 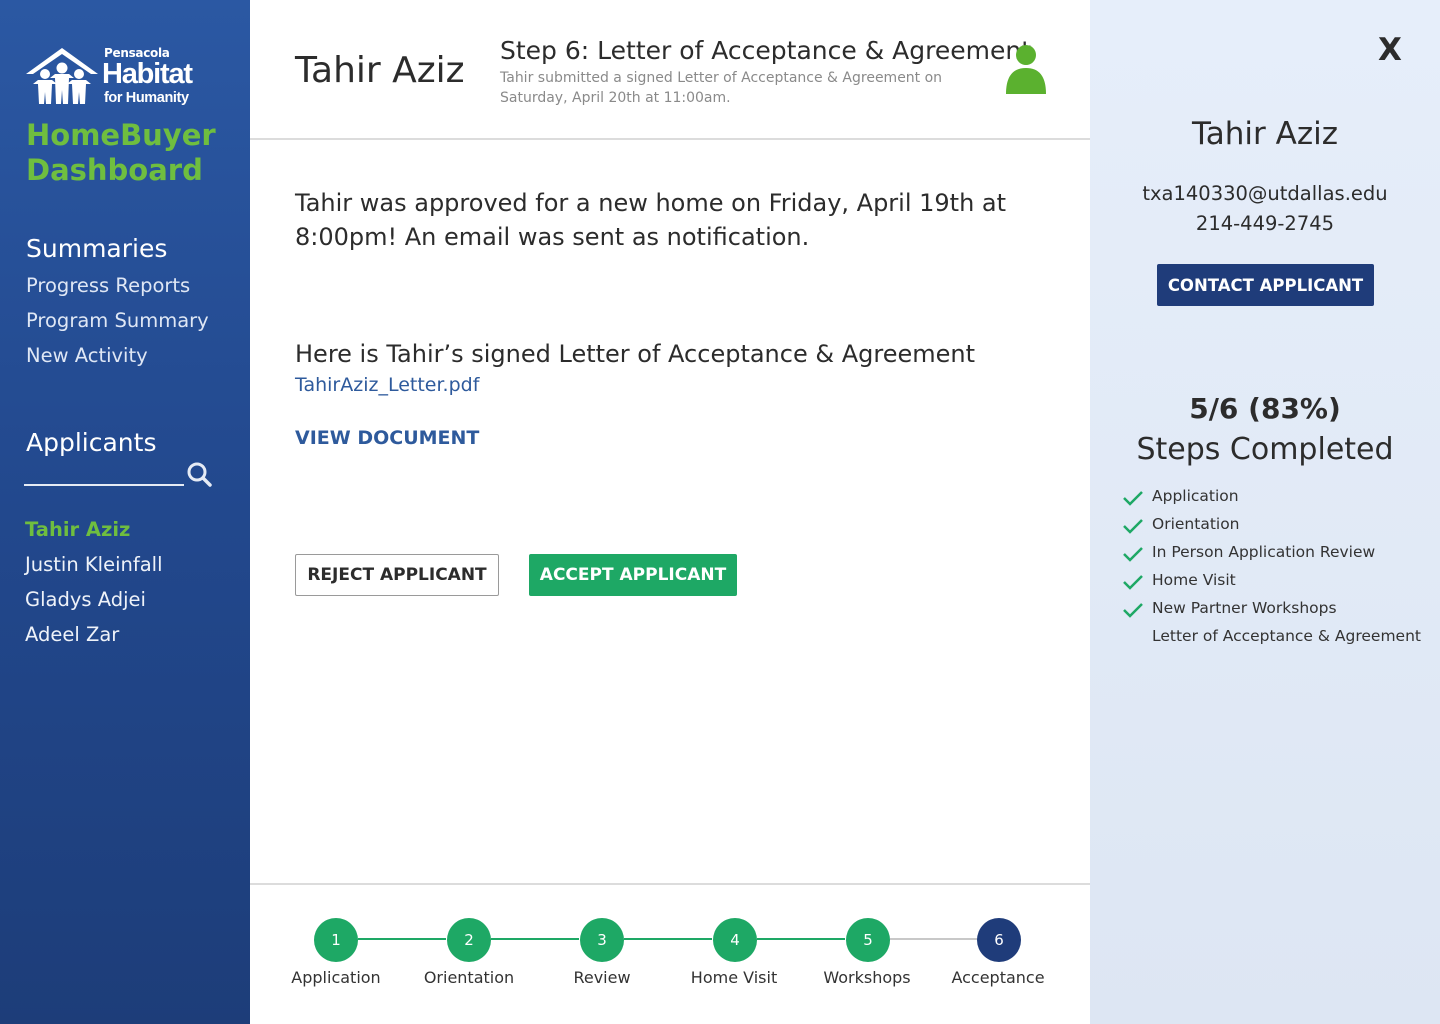 What do you see at coordinates (1265, 223) in the screenshot?
I see `applicant-phone: 214-449-2745` at bounding box center [1265, 223].